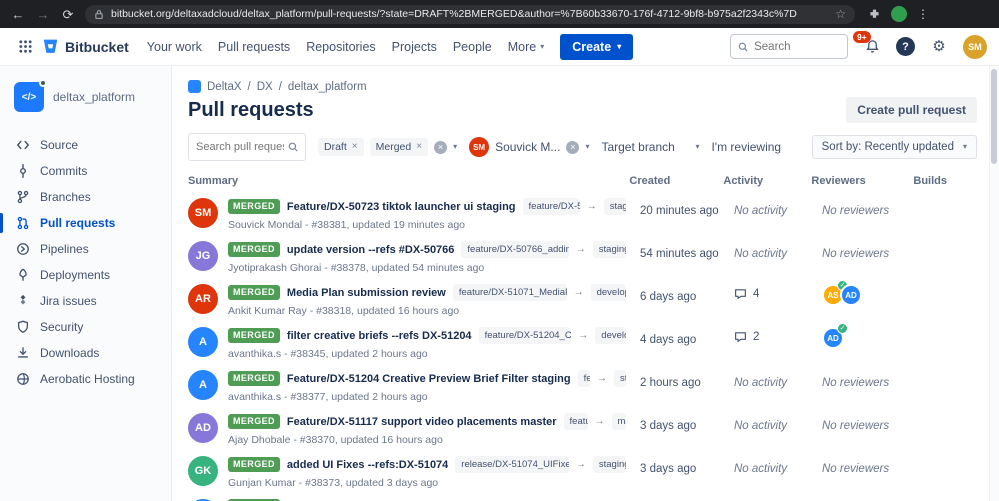 Image resolution: width=999 pixels, height=501 pixels. Describe the element at coordinates (371, 250) in the screenshot. I see `pr-title-link: update version --refs #DX-50766` at that location.